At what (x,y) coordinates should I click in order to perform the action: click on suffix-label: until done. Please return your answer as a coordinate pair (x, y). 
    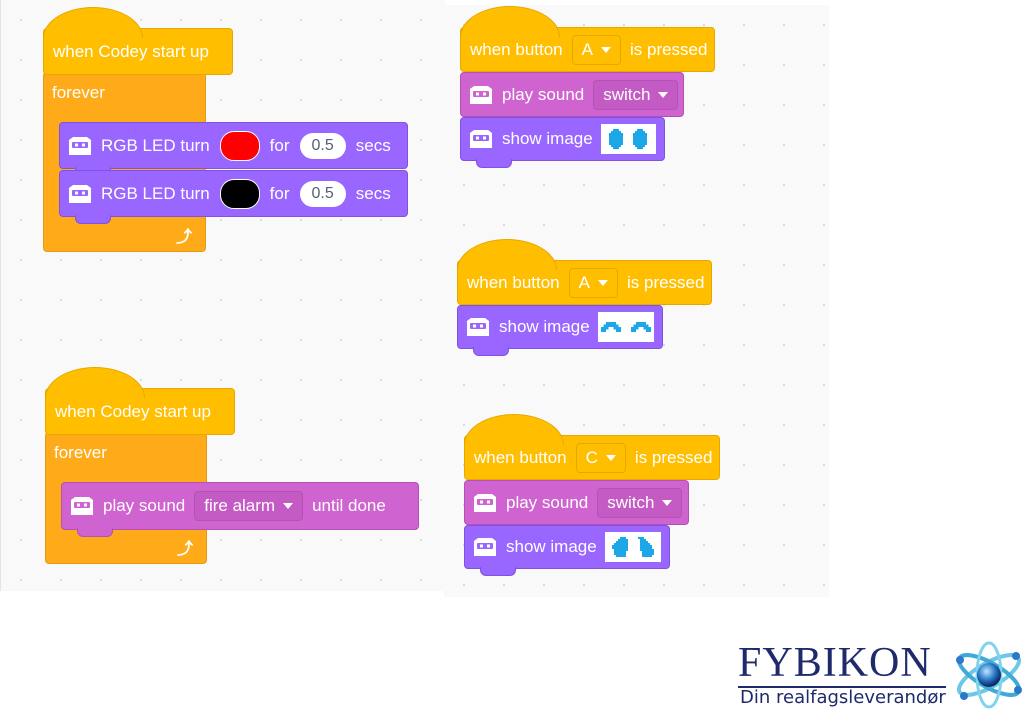
    Looking at the image, I should click on (349, 505).